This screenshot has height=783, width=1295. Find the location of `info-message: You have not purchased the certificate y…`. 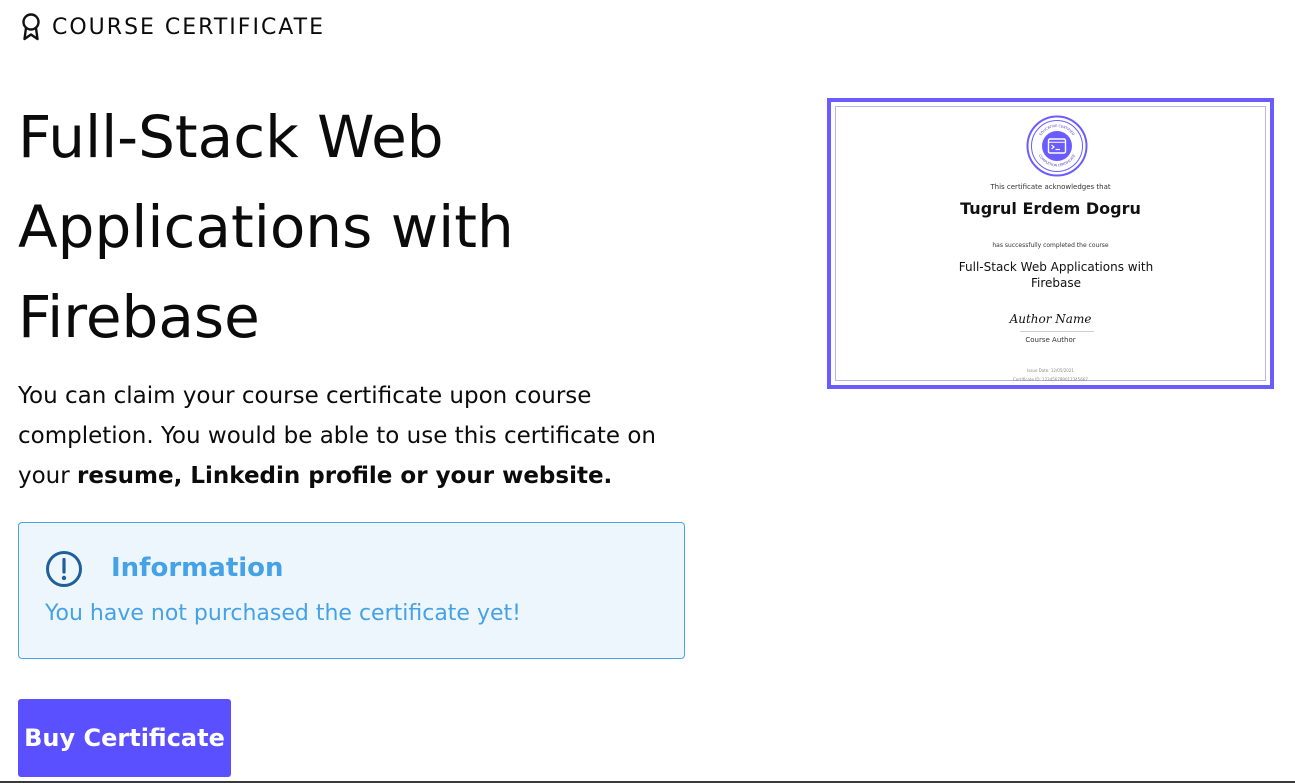

info-message: You have not purchased the certificate y… is located at coordinates (283, 613).